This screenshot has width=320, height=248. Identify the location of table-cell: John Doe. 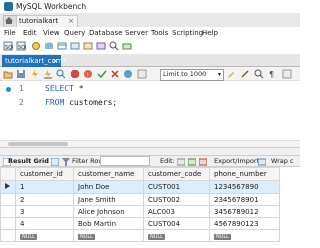
(108, 187).